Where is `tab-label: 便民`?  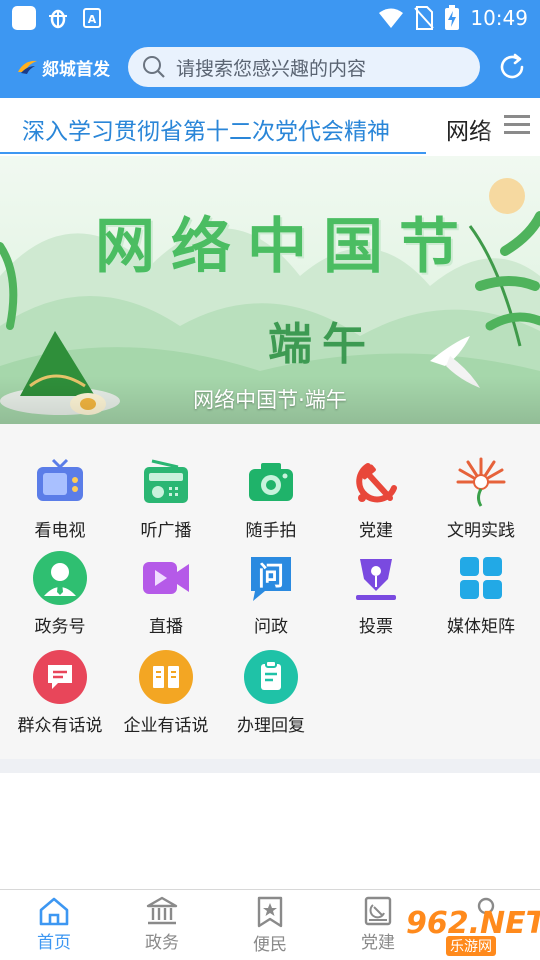
tab-label: 便民 is located at coordinates (270, 945).